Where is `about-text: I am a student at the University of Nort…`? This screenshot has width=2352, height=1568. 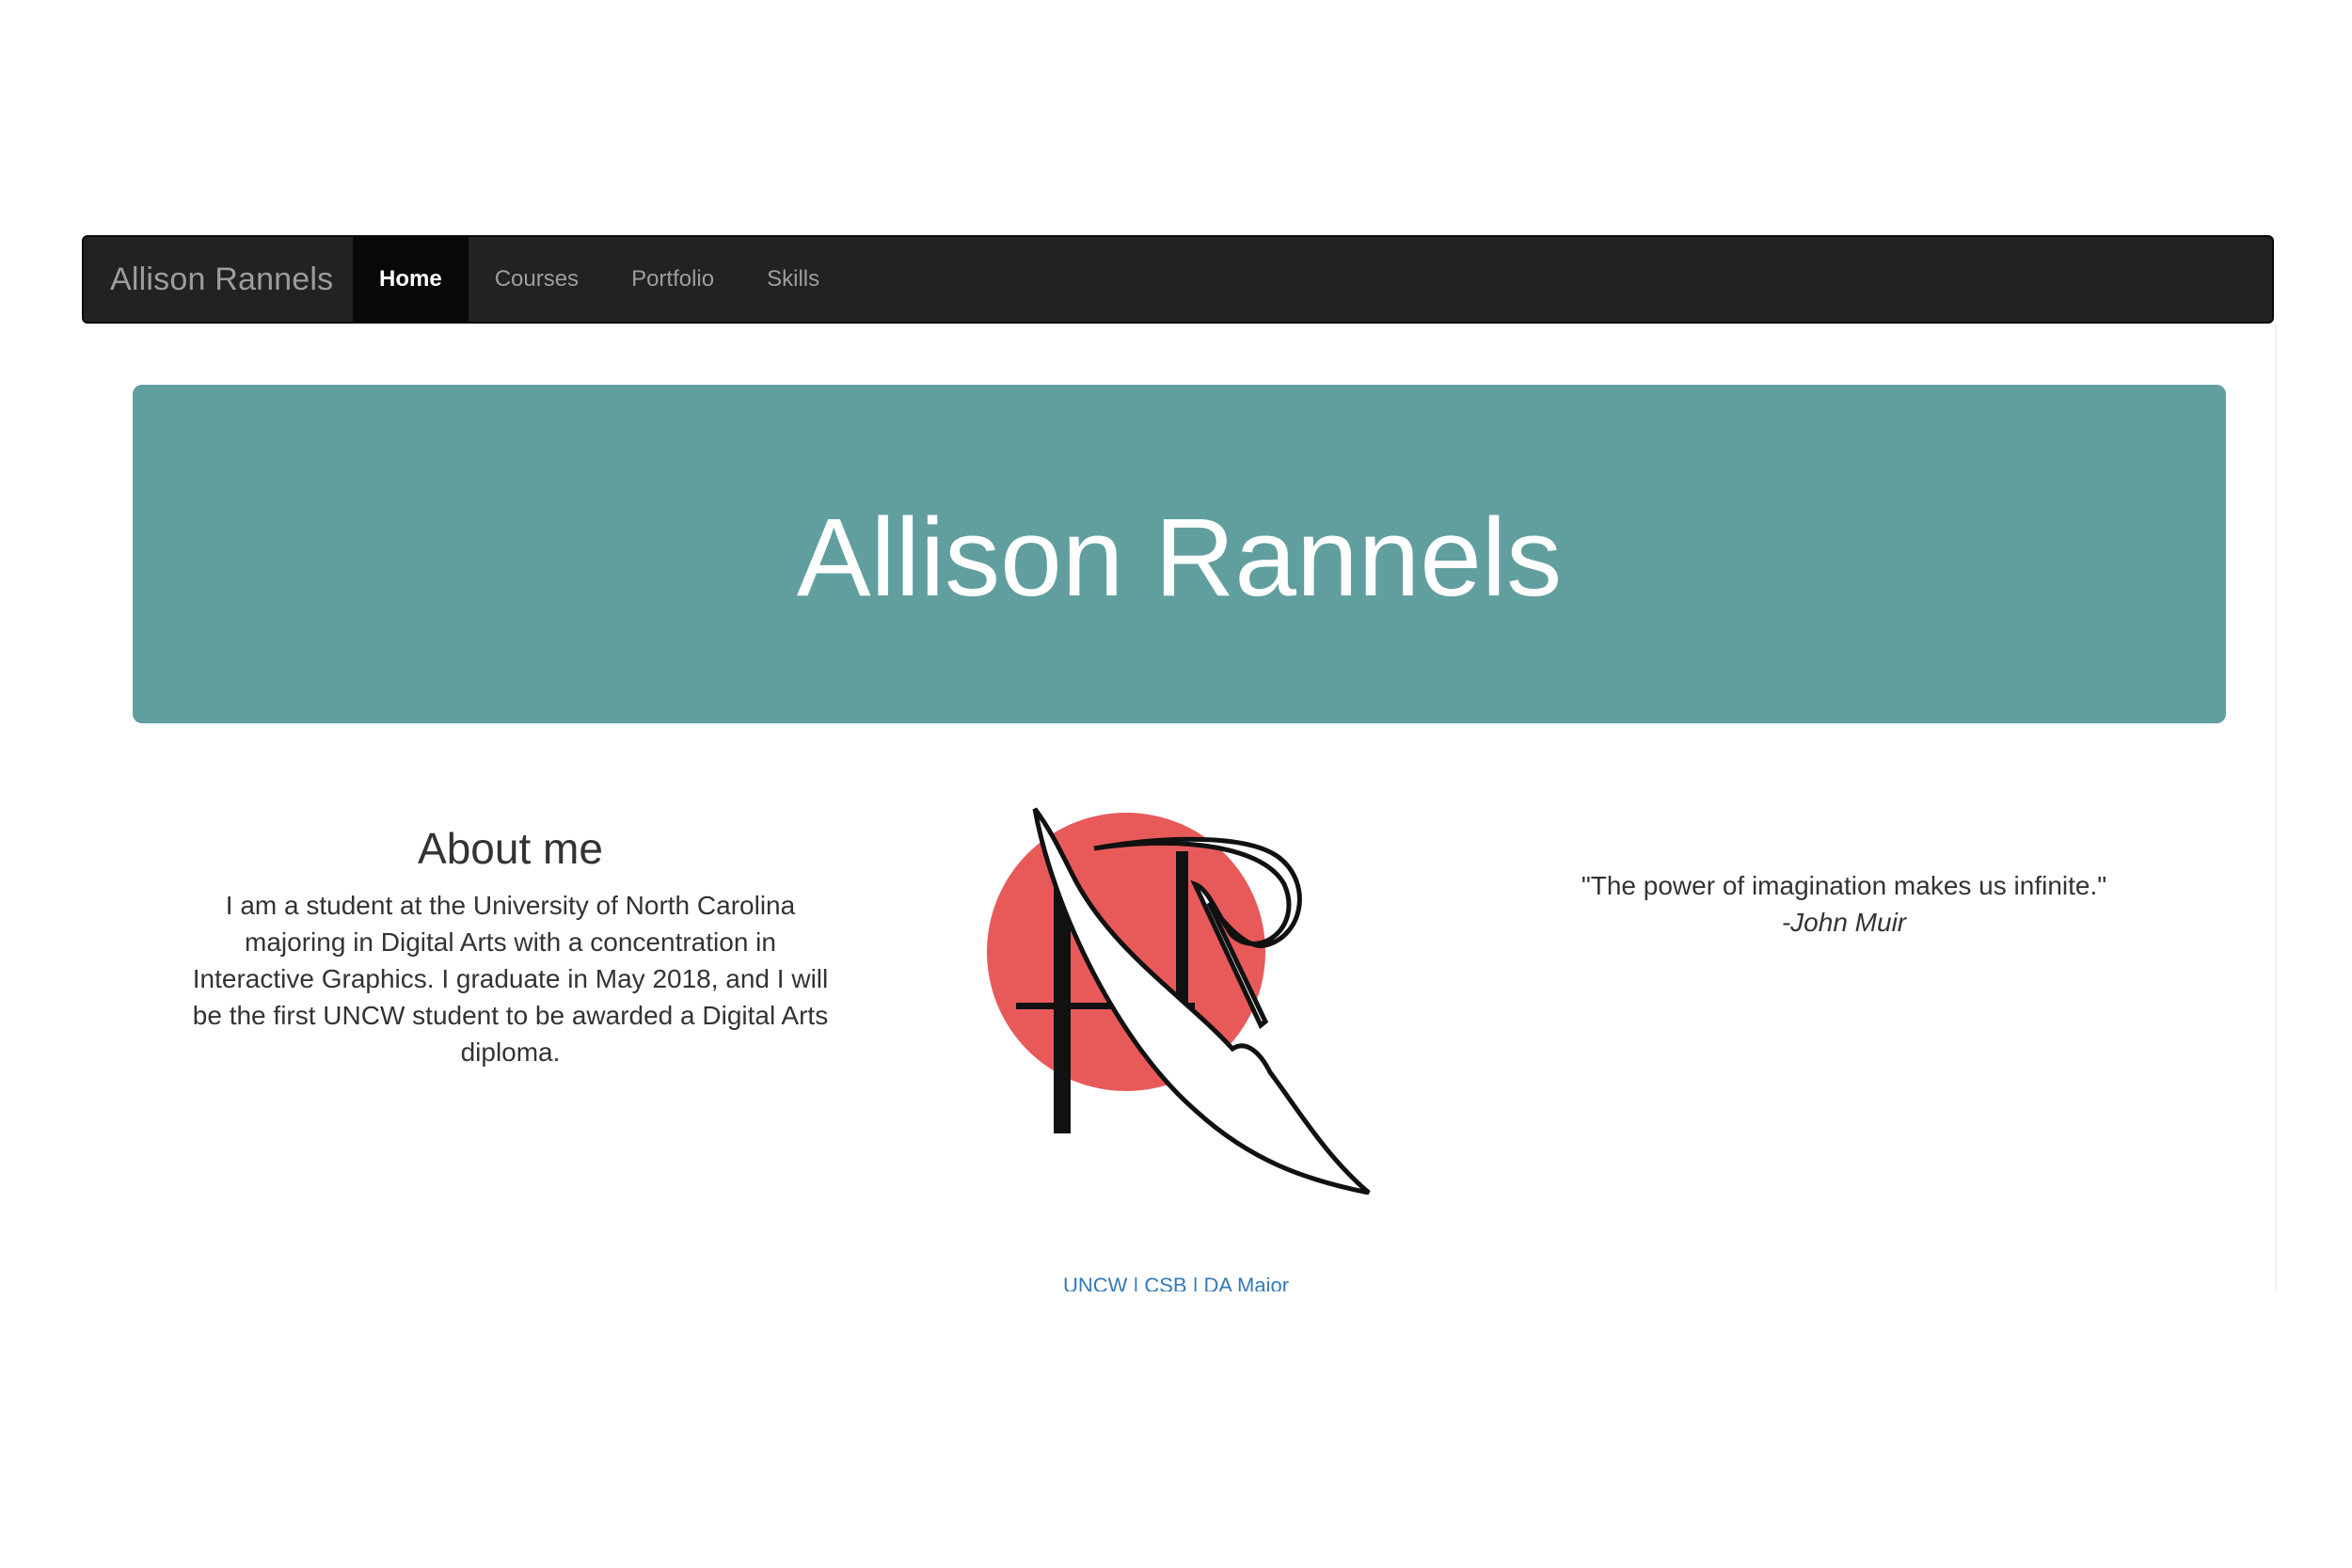
about-text: I am a student at the University of Nort… is located at coordinates (510, 979).